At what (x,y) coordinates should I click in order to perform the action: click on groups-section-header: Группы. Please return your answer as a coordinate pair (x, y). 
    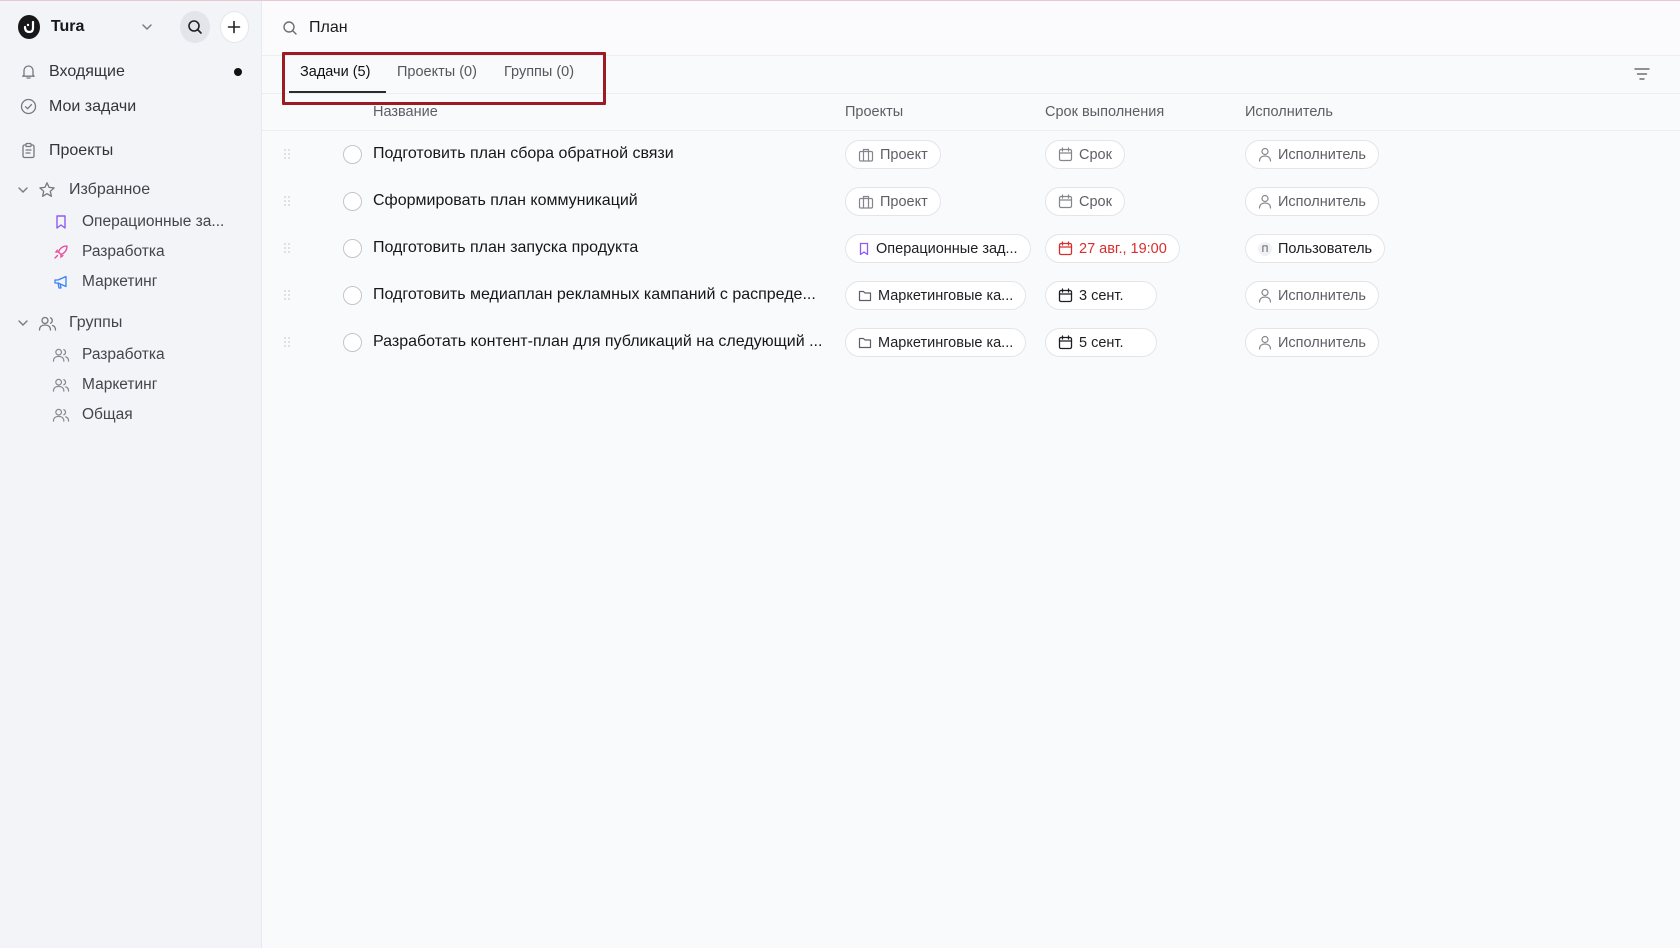
    Looking at the image, I should click on (130, 323).